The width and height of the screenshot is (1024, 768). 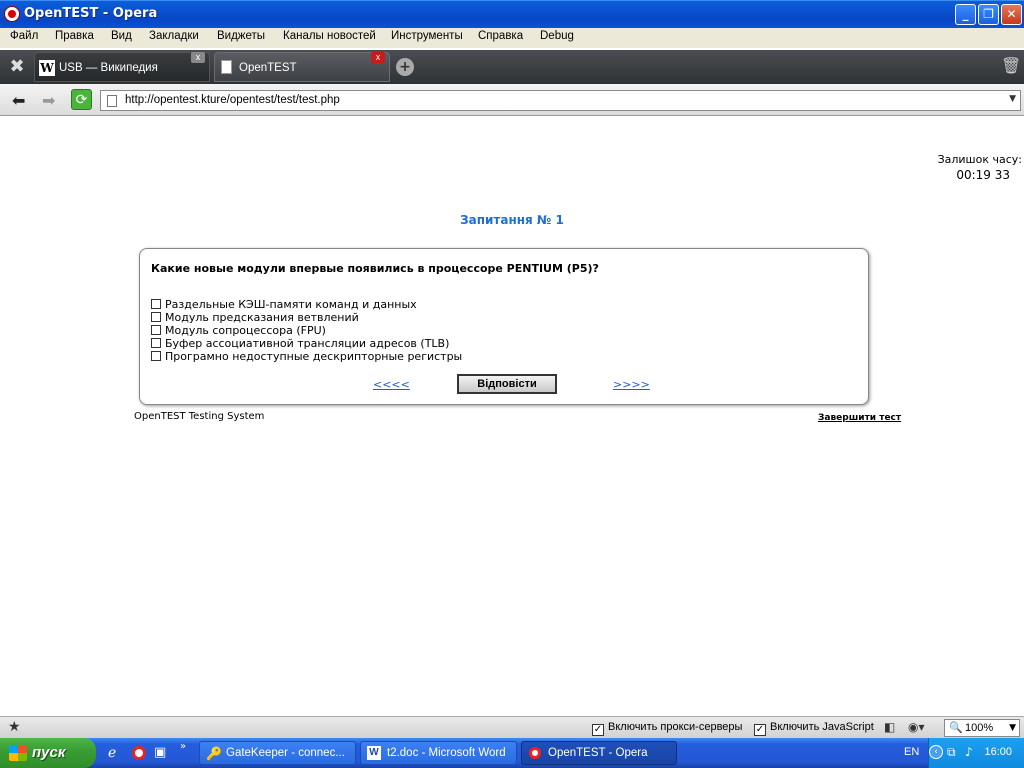 What do you see at coordinates (507, 384) in the screenshot?
I see `answer-button: Відповісти` at bounding box center [507, 384].